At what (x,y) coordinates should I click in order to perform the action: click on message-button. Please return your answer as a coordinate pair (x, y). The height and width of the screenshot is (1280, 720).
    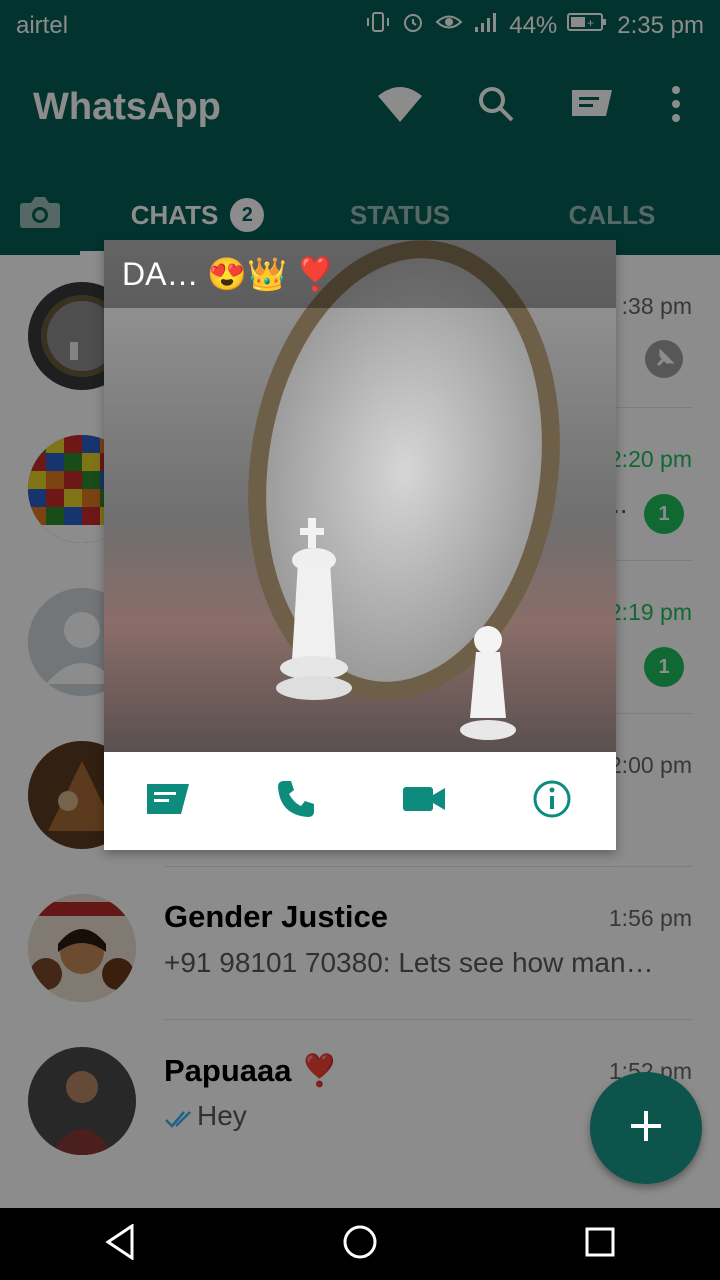
    Looking at the image, I should click on (168, 801).